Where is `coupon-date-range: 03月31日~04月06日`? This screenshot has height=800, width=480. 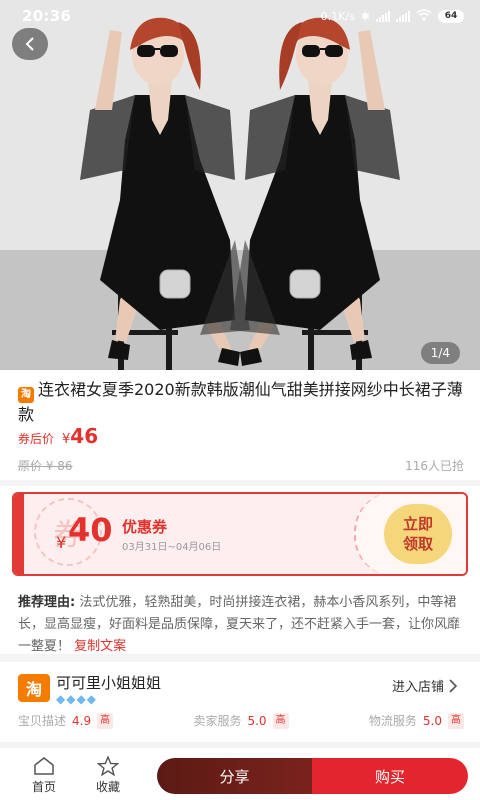
coupon-date-range: 03月31日~04月06日 is located at coordinates (172, 547).